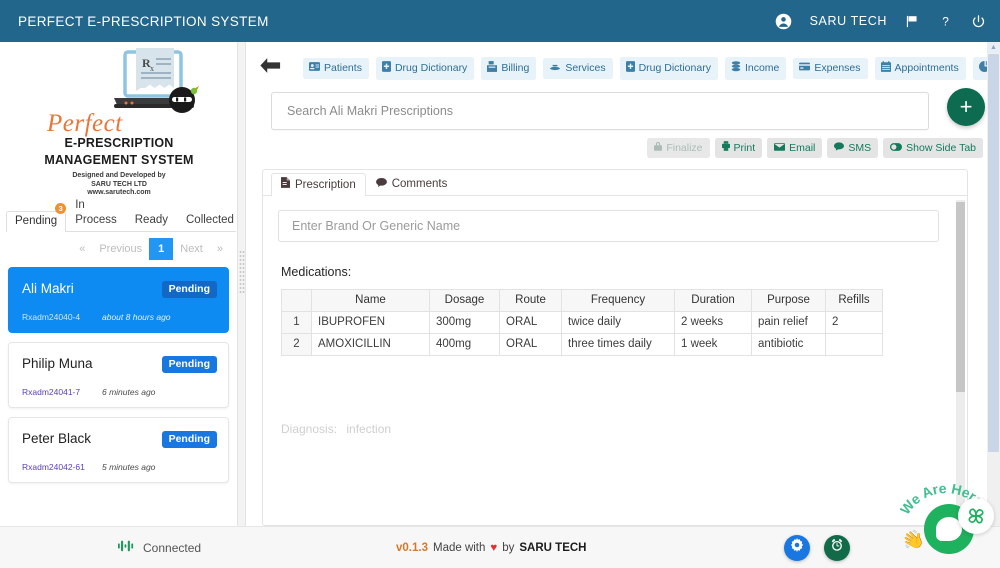 The image size is (1000, 568). What do you see at coordinates (933, 148) in the screenshot?
I see `show-side-tab-button: Show Side Tab` at bounding box center [933, 148].